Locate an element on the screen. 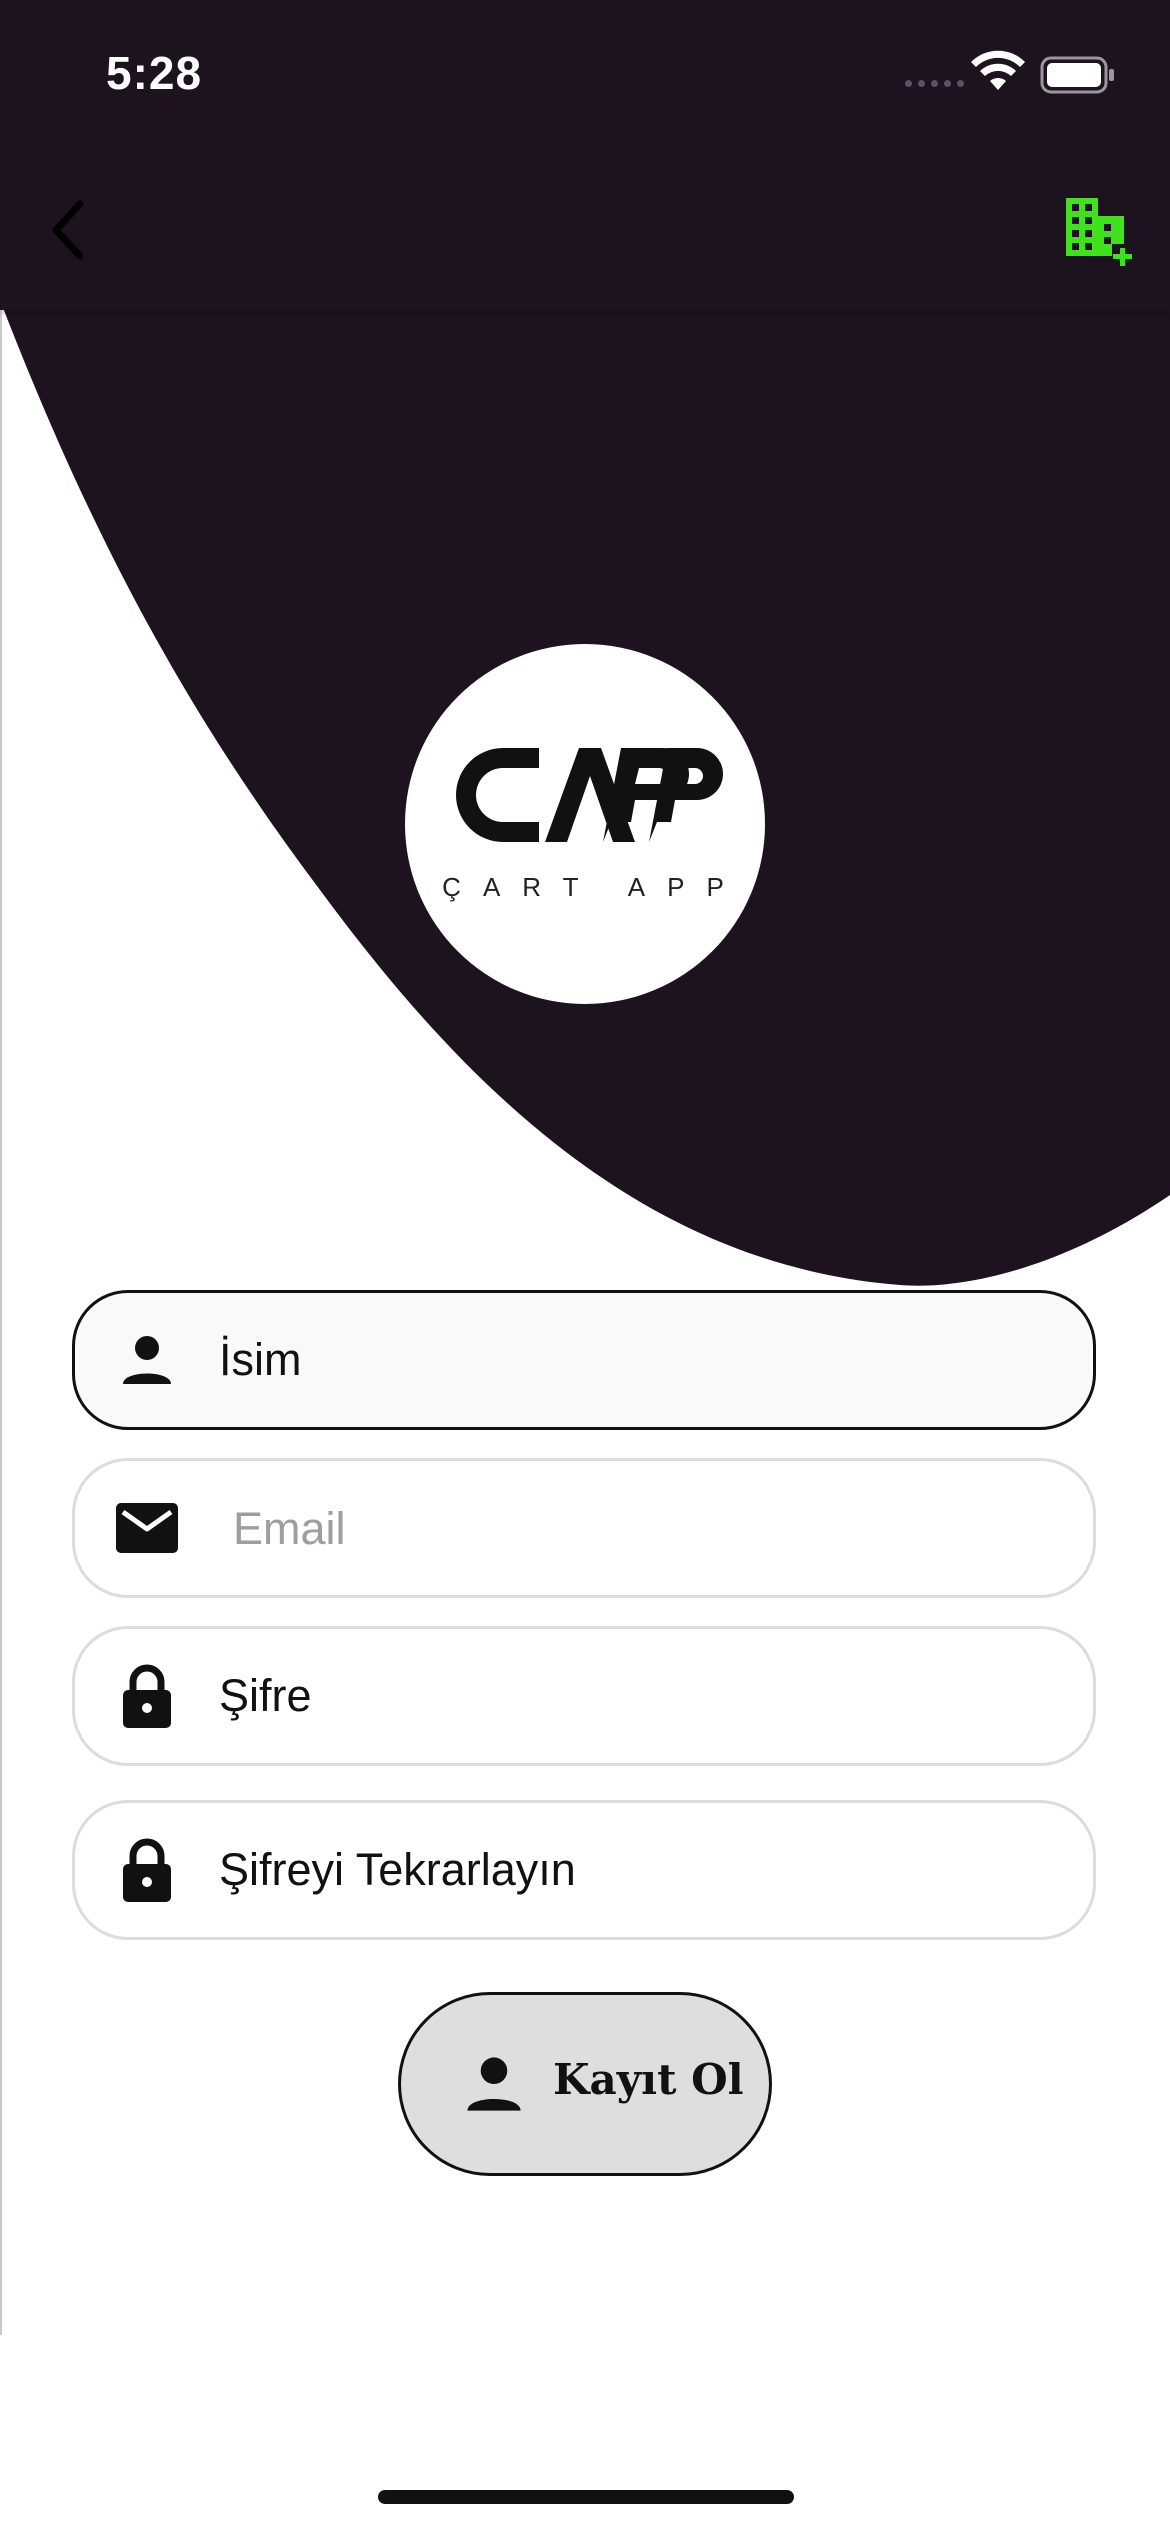 This screenshot has width=1170, height=2532. register-button: Kayıt Ol is located at coordinates (585, 2084).